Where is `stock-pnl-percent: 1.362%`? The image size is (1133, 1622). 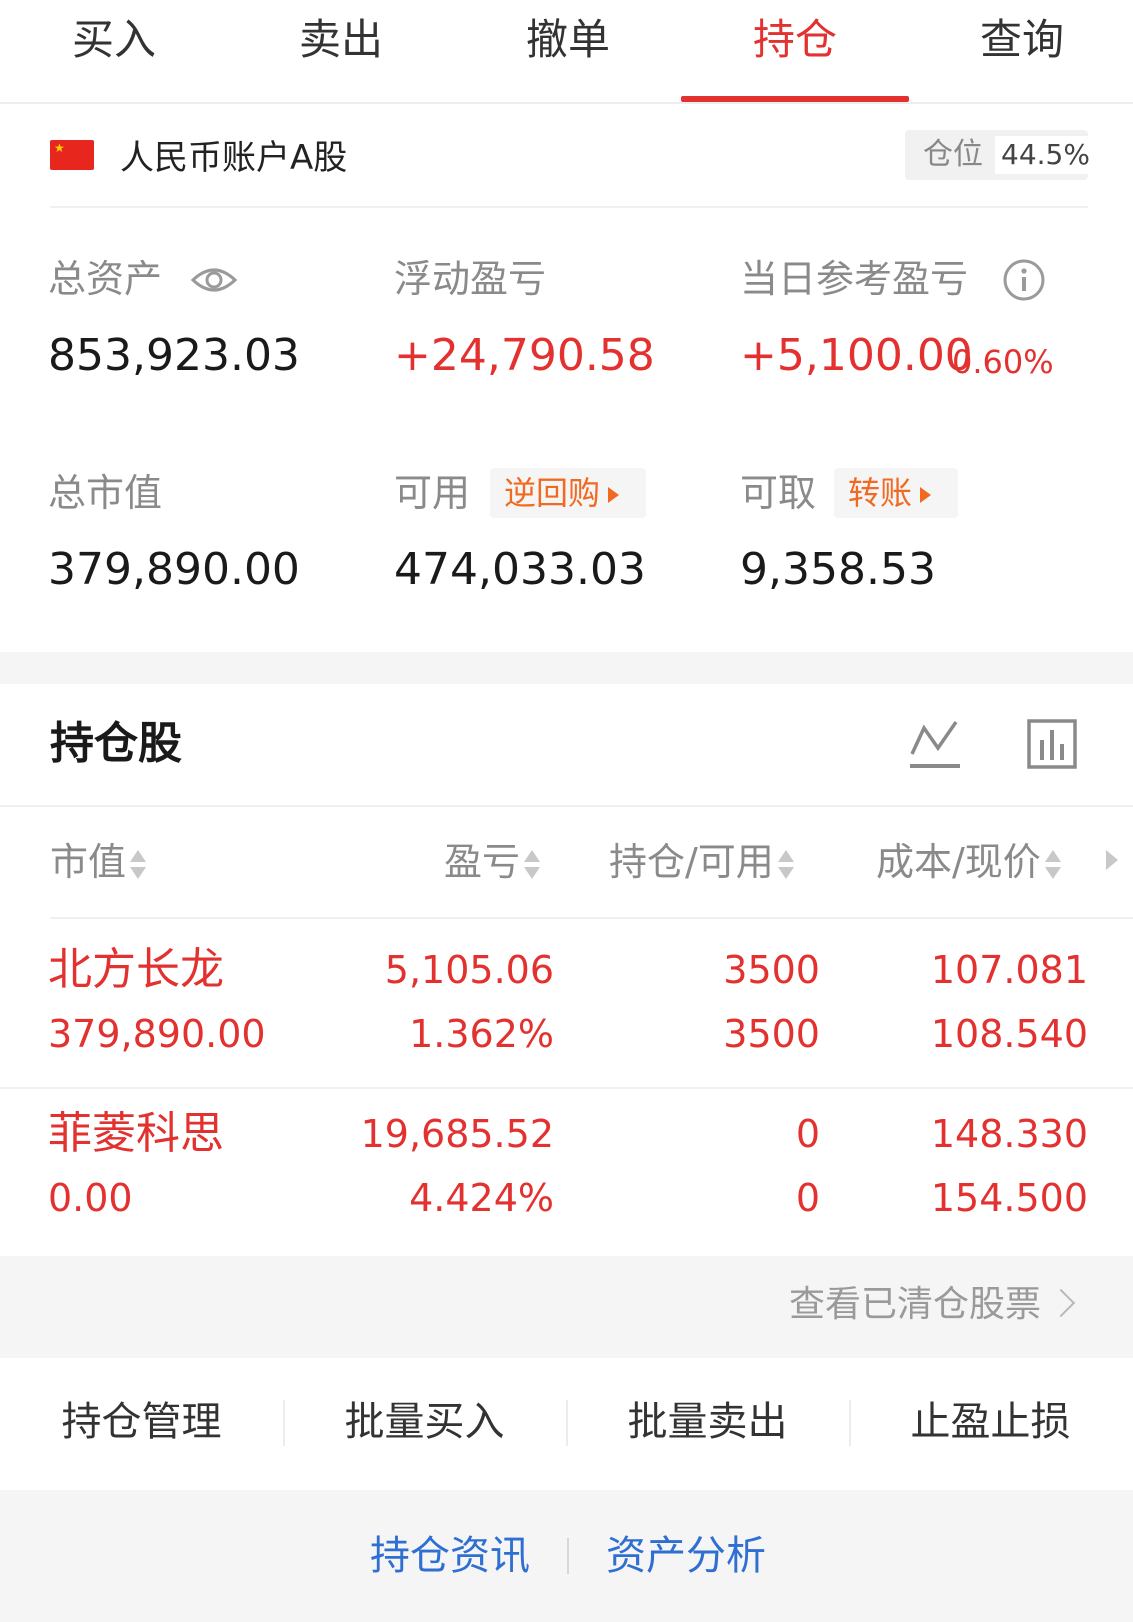
stock-pnl-percent: 1.362% is located at coordinates (481, 1034).